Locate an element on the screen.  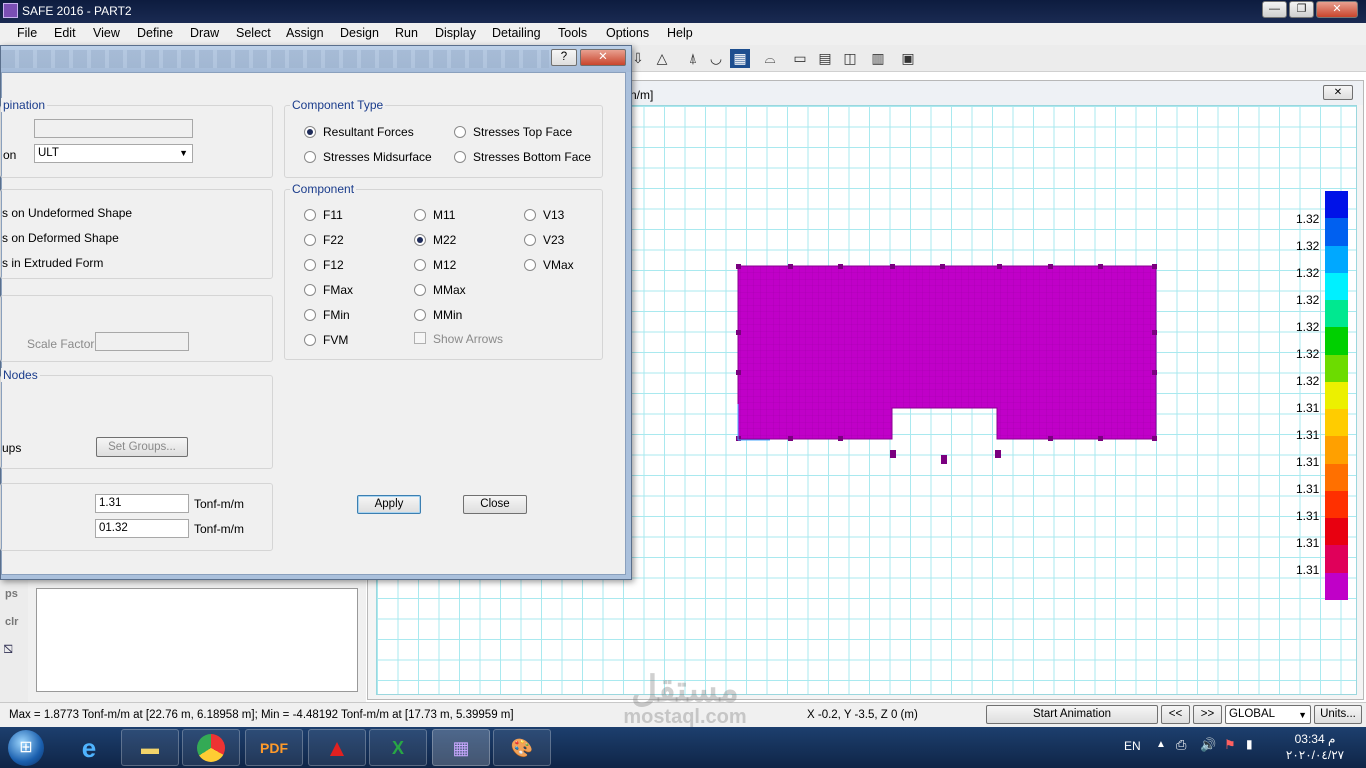
label-f12: F12 is located at coordinates (333, 265).